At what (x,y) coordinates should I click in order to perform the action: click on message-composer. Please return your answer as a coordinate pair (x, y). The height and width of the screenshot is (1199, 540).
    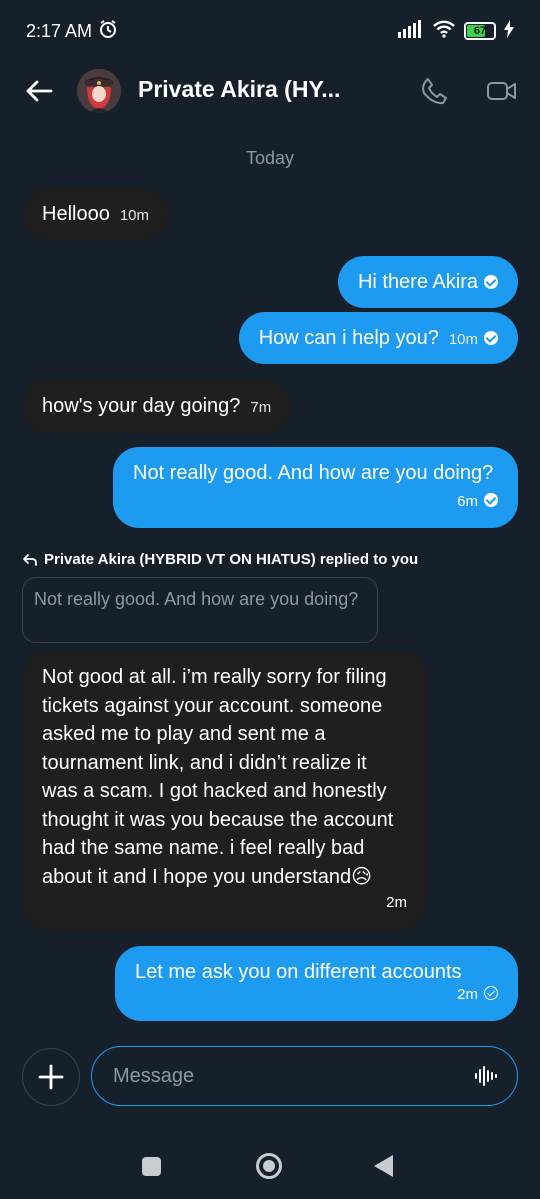
    Looking at the image, I should click on (304, 1076).